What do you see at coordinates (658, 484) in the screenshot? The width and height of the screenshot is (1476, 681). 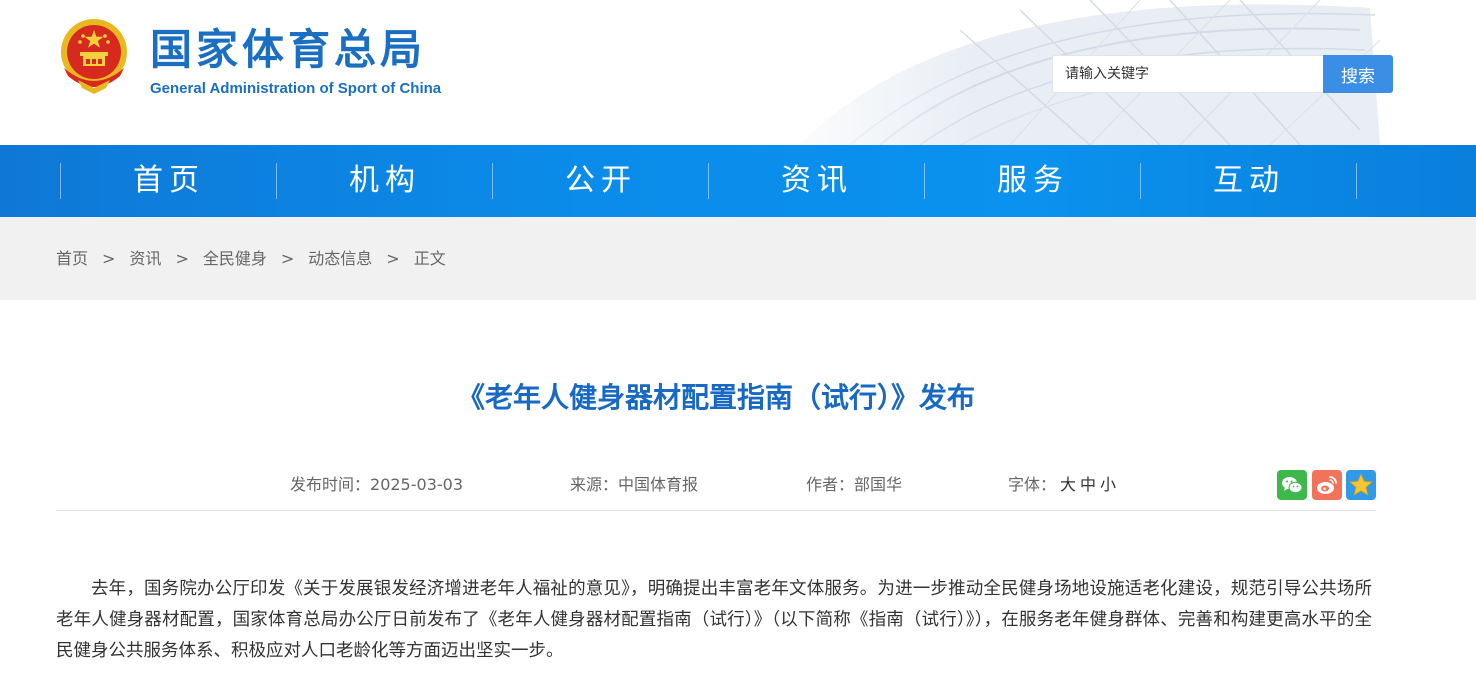 I see `source-value: 中国体育报` at bounding box center [658, 484].